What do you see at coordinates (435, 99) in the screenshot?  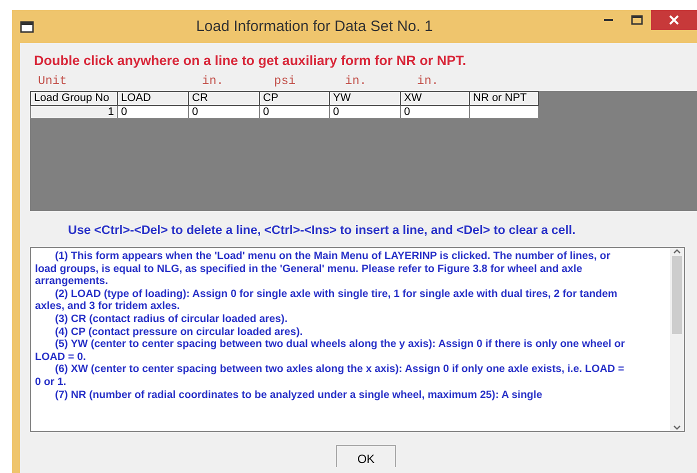 I see `column-header: XW` at bounding box center [435, 99].